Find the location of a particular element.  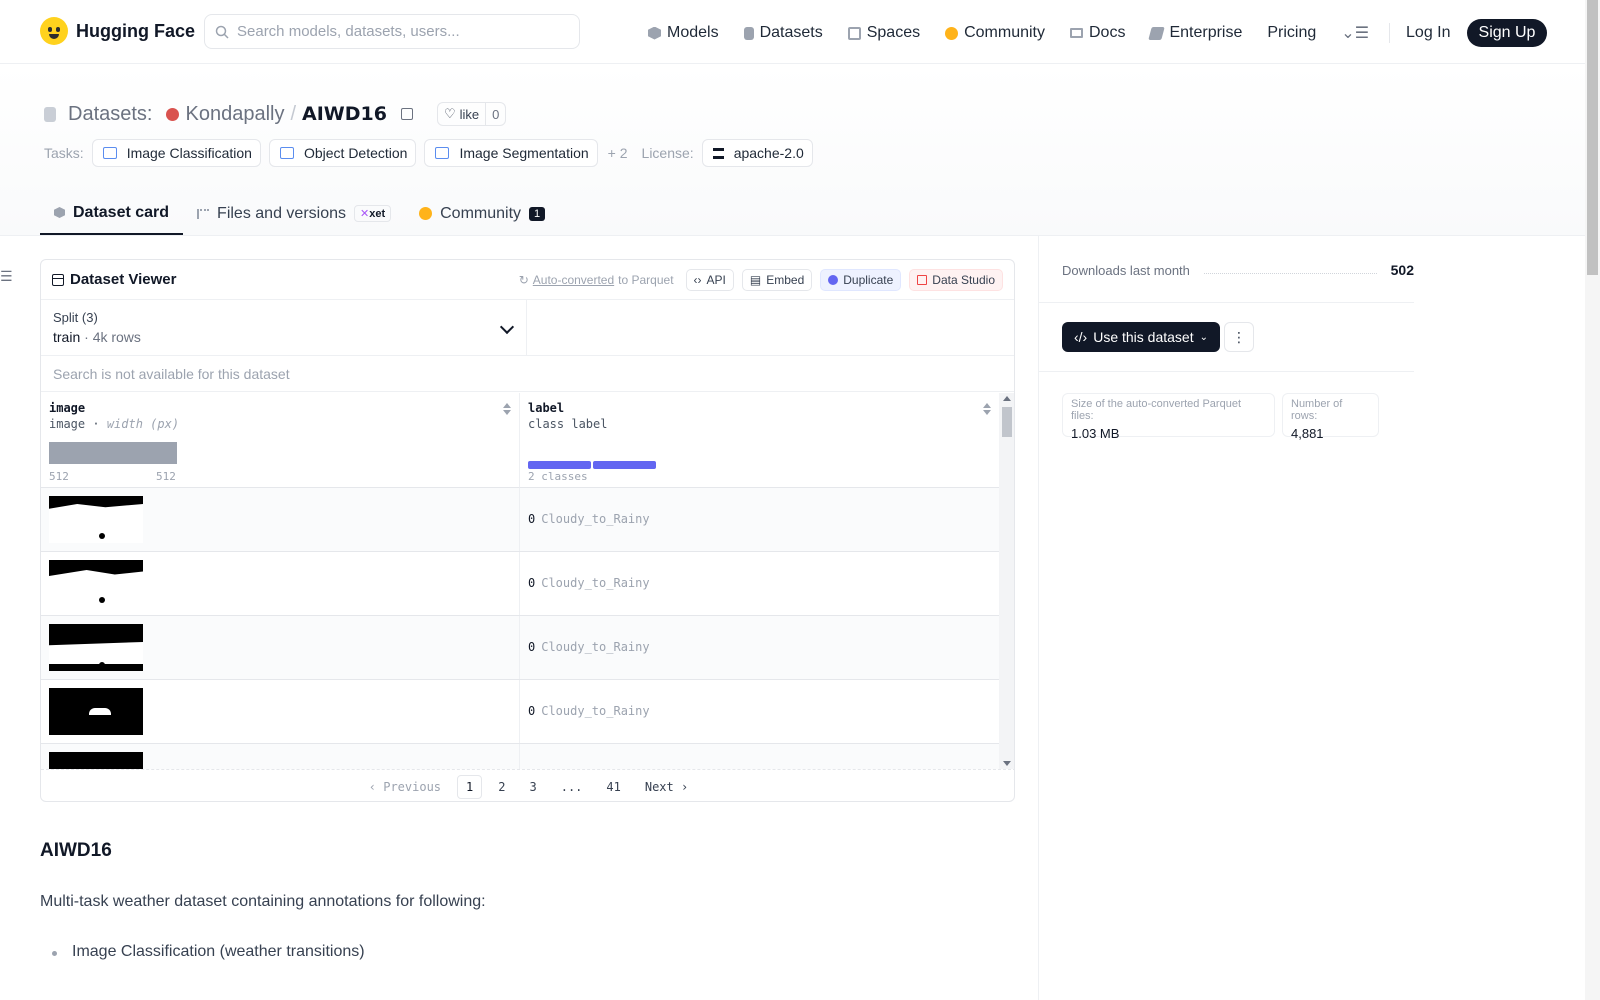

table-row is located at coordinates (520, 756).